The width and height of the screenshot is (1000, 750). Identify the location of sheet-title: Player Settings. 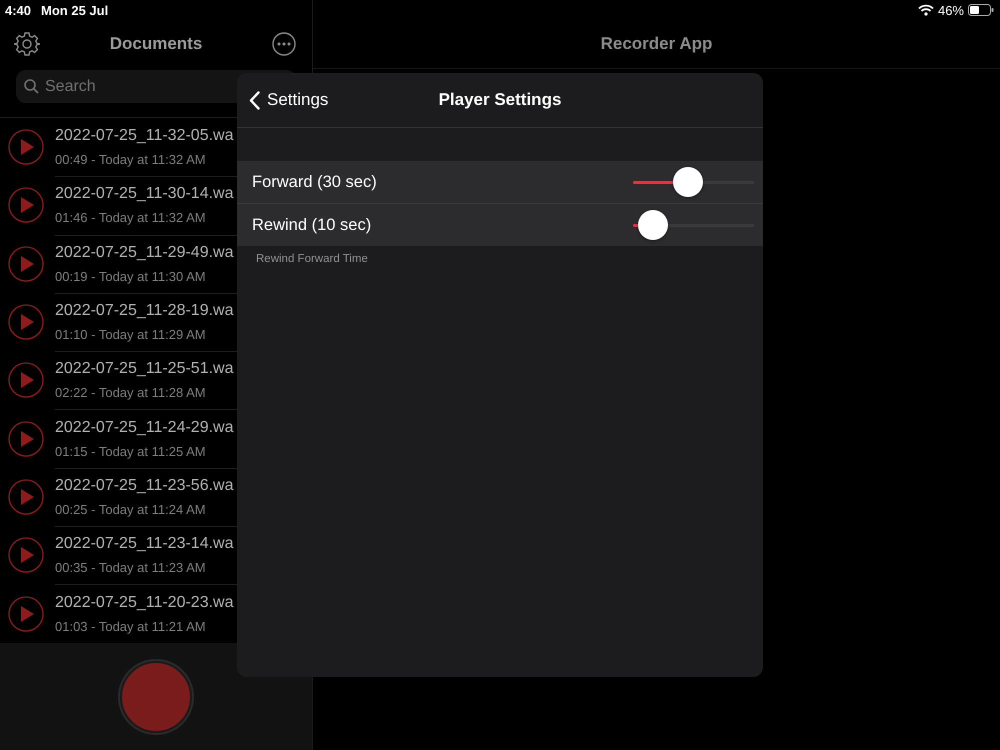
(500, 100).